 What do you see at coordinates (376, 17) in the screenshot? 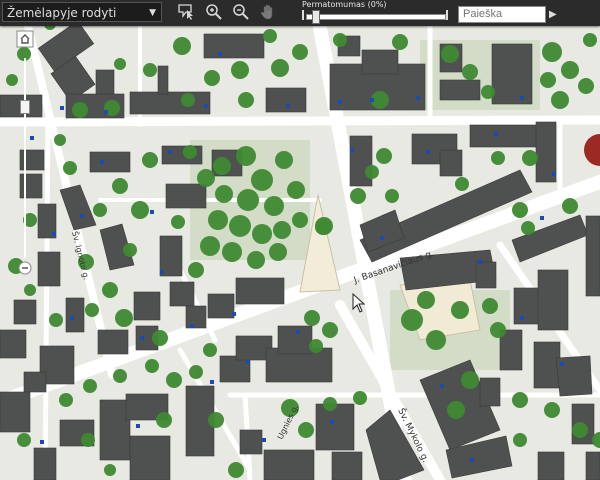
I see `transparency-slider-track` at bounding box center [376, 17].